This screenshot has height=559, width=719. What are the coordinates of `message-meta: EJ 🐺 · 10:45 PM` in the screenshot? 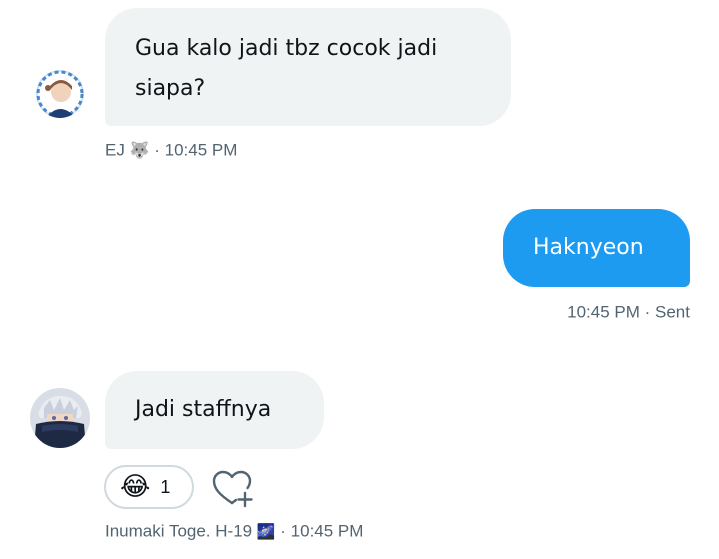 It's located at (171, 150).